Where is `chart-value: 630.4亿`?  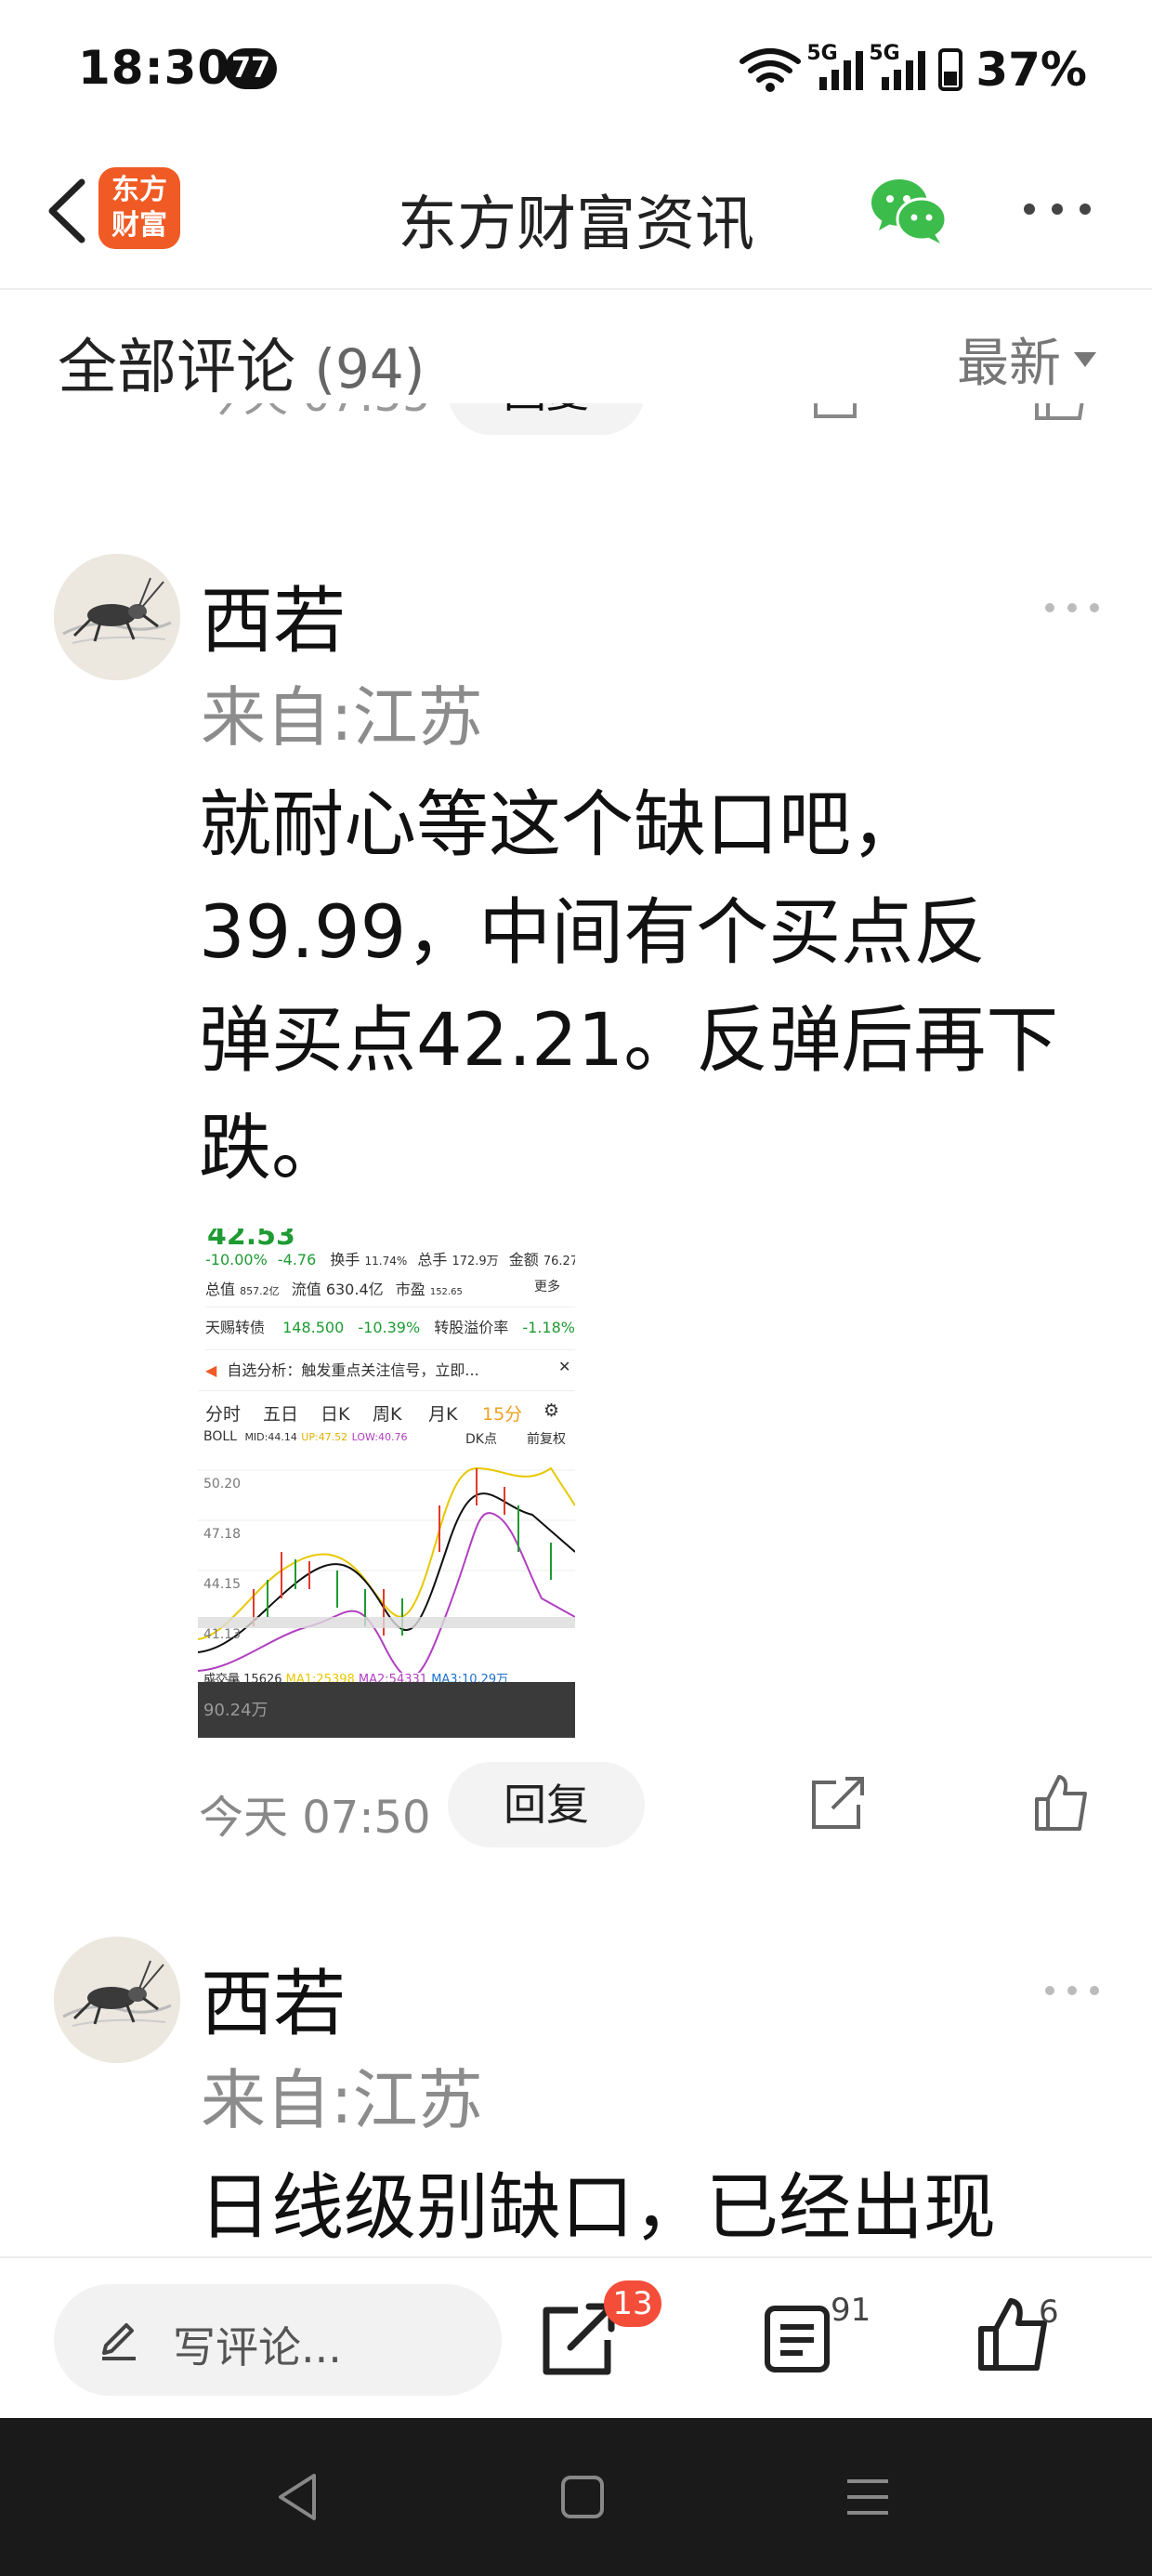 chart-value: 630.4亿 is located at coordinates (354, 1289).